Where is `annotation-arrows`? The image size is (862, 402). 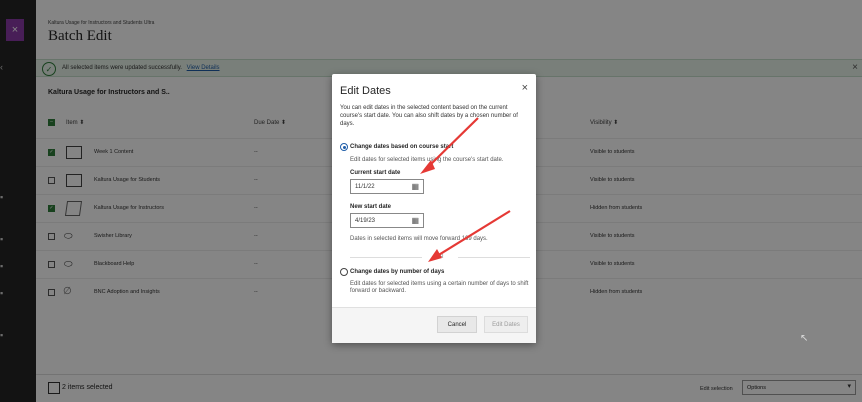
annotation-arrows is located at coordinates (465, 189).